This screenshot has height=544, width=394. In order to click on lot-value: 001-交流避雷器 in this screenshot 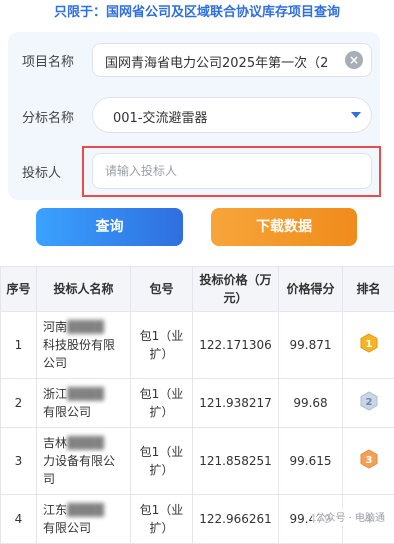, I will do `click(233, 116)`.